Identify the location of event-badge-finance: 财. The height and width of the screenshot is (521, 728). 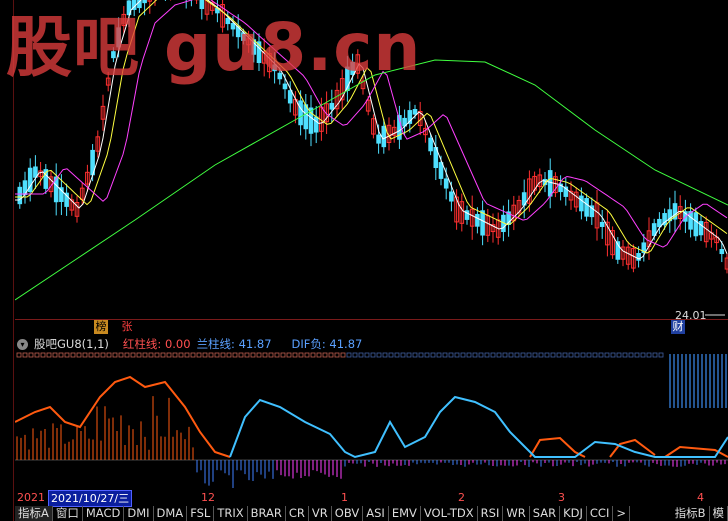
(678, 327).